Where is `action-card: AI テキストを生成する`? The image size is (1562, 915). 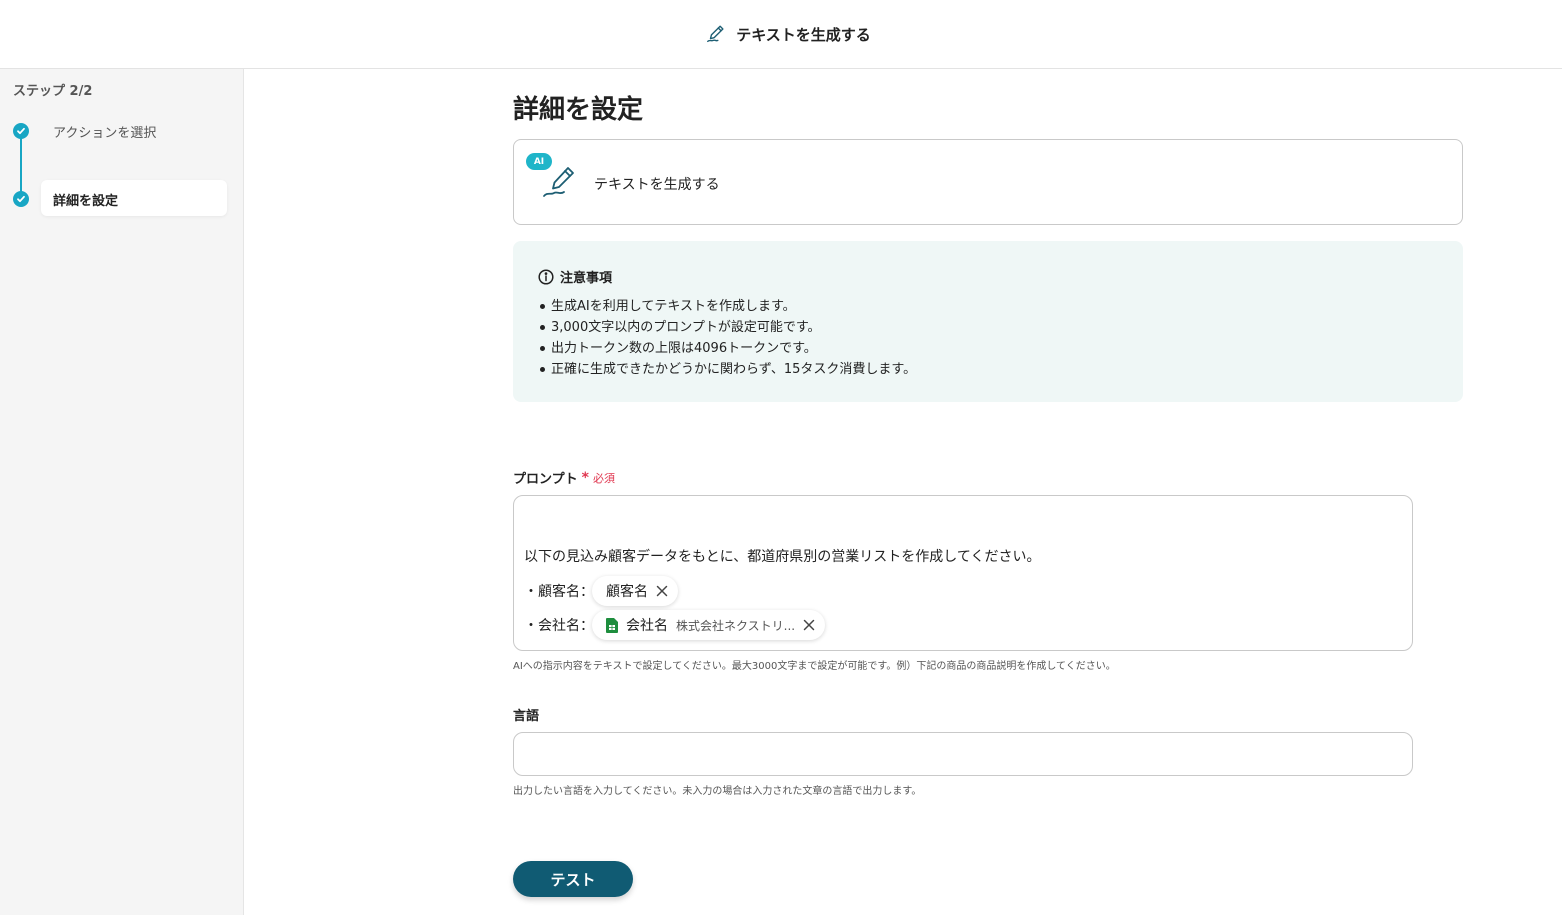
action-card: AI テキストを生成する is located at coordinates (988, 182).